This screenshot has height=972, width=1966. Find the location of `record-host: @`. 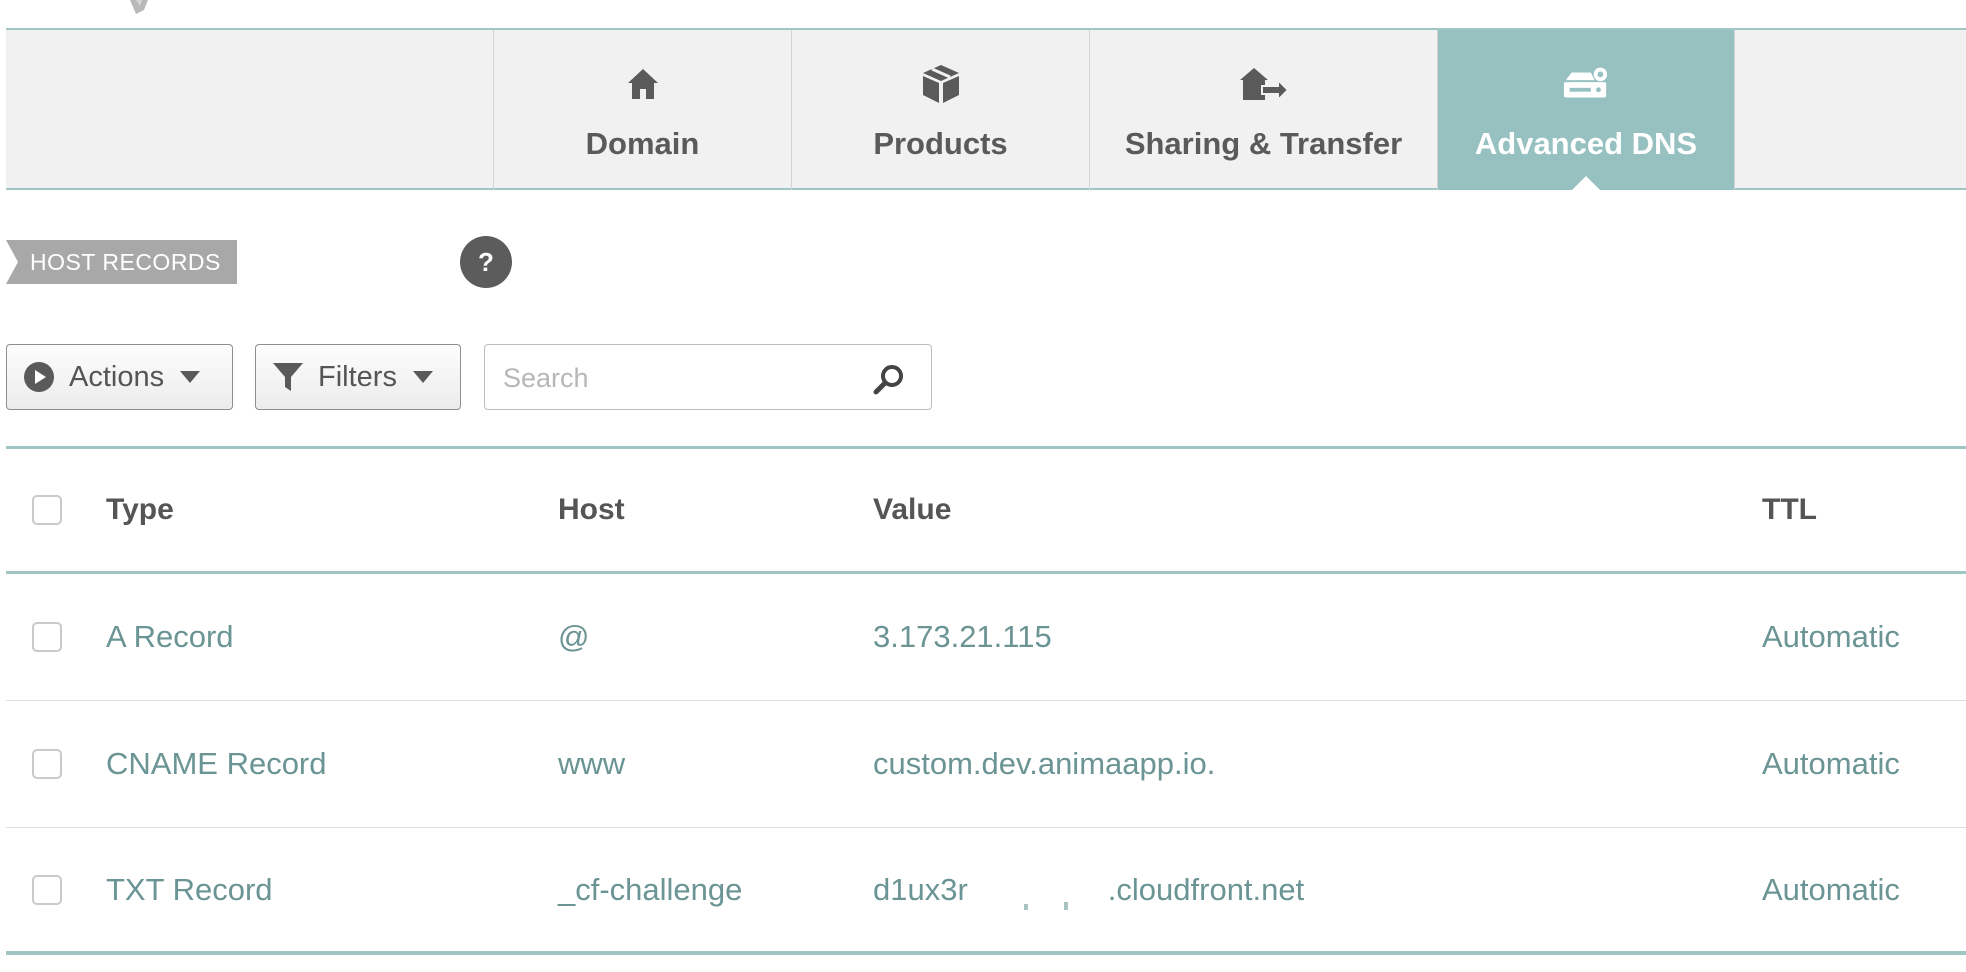

record-host: @ is located at coordinates (573, 637).